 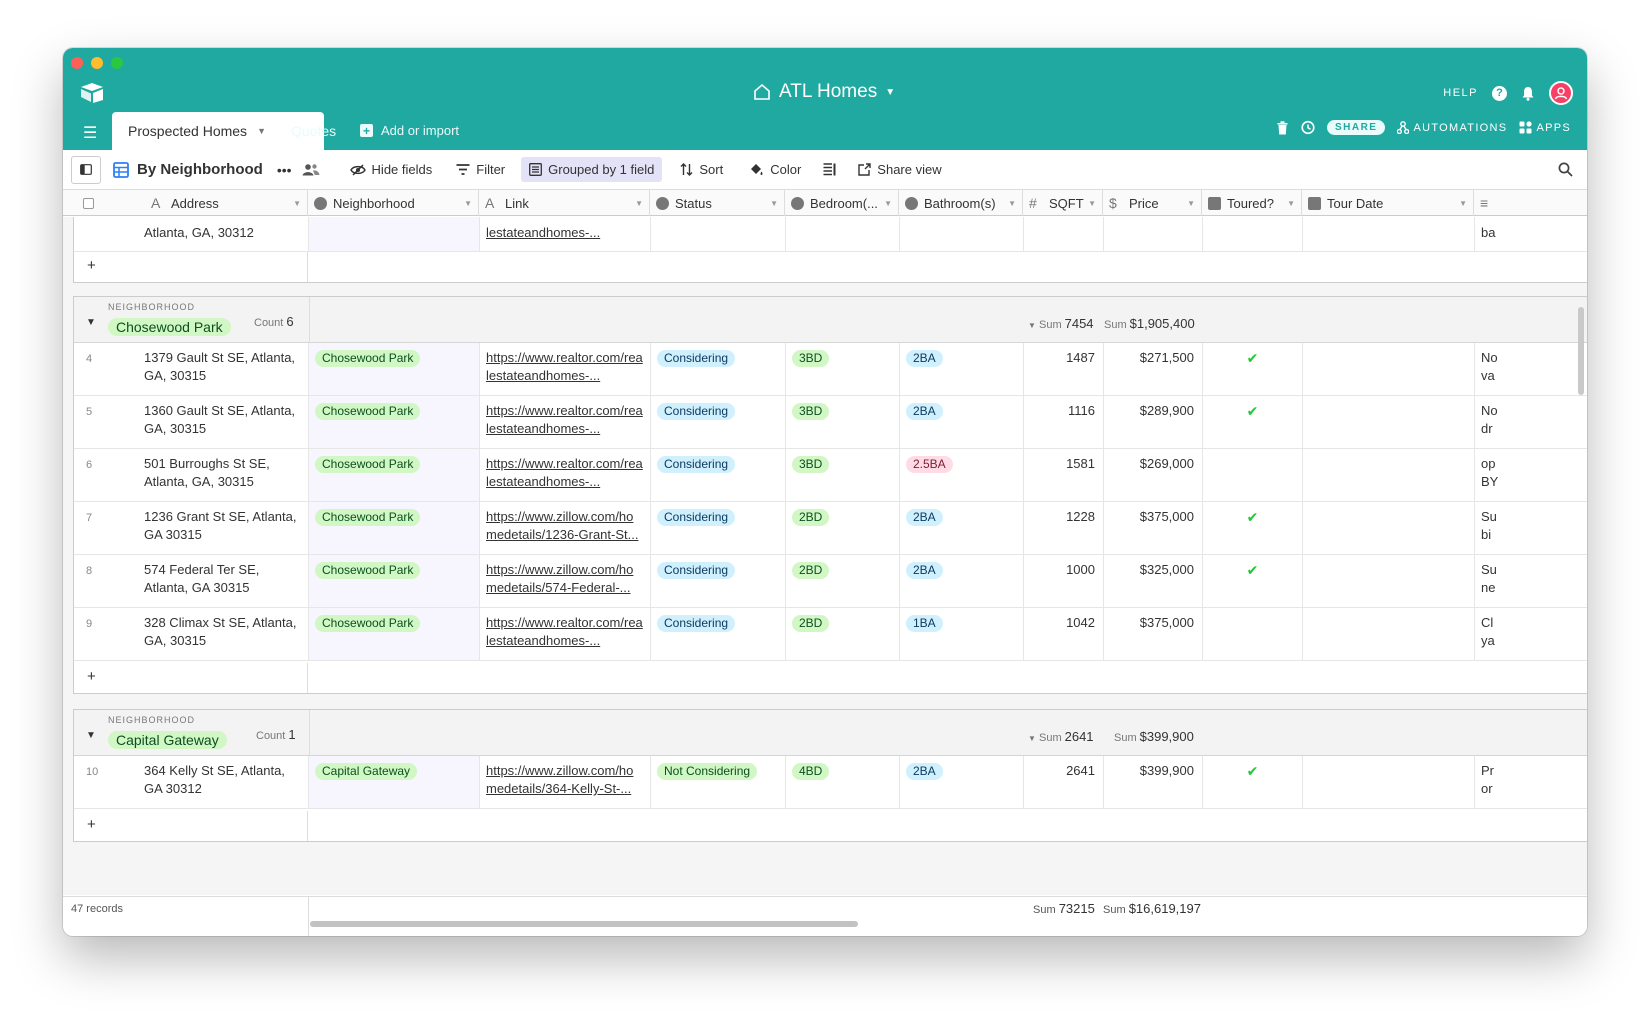 What do you see at coordinates (1531, 581) in the screenshot?
I see `notes-cell: Su ne` at bounding box center [1531, 581].